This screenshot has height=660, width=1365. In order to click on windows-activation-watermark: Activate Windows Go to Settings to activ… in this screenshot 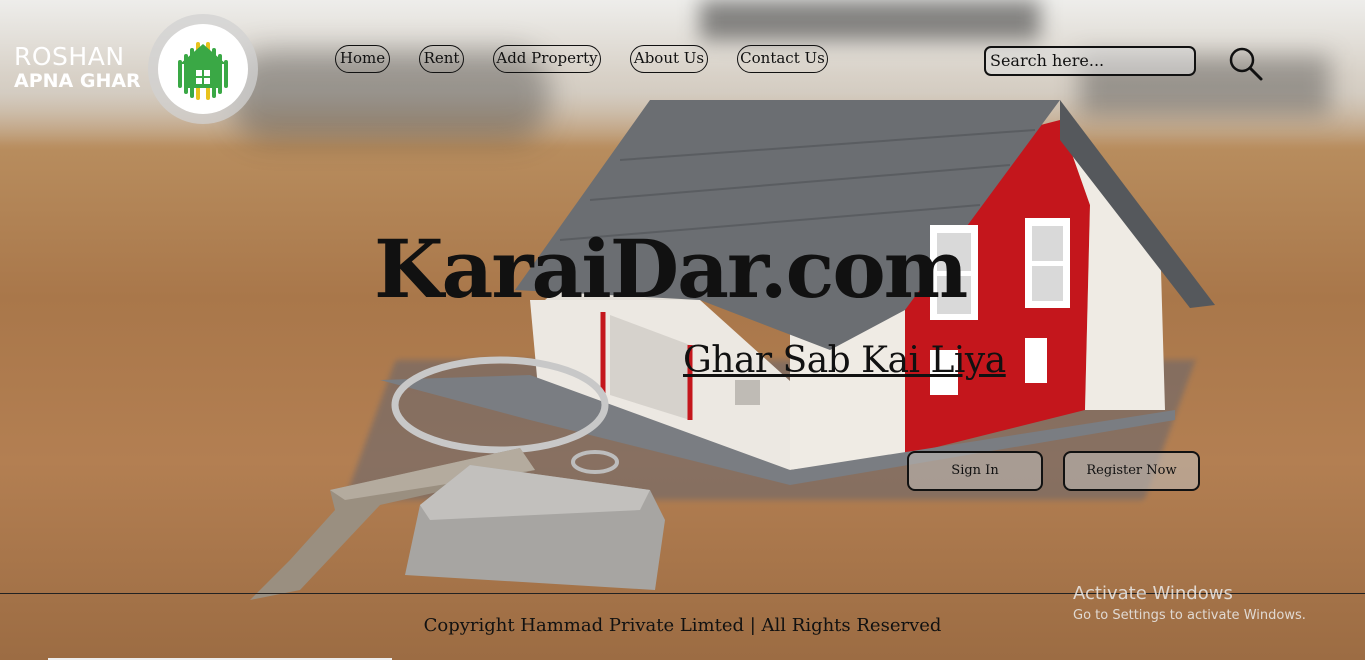, I will do `click(1189, 603)`.